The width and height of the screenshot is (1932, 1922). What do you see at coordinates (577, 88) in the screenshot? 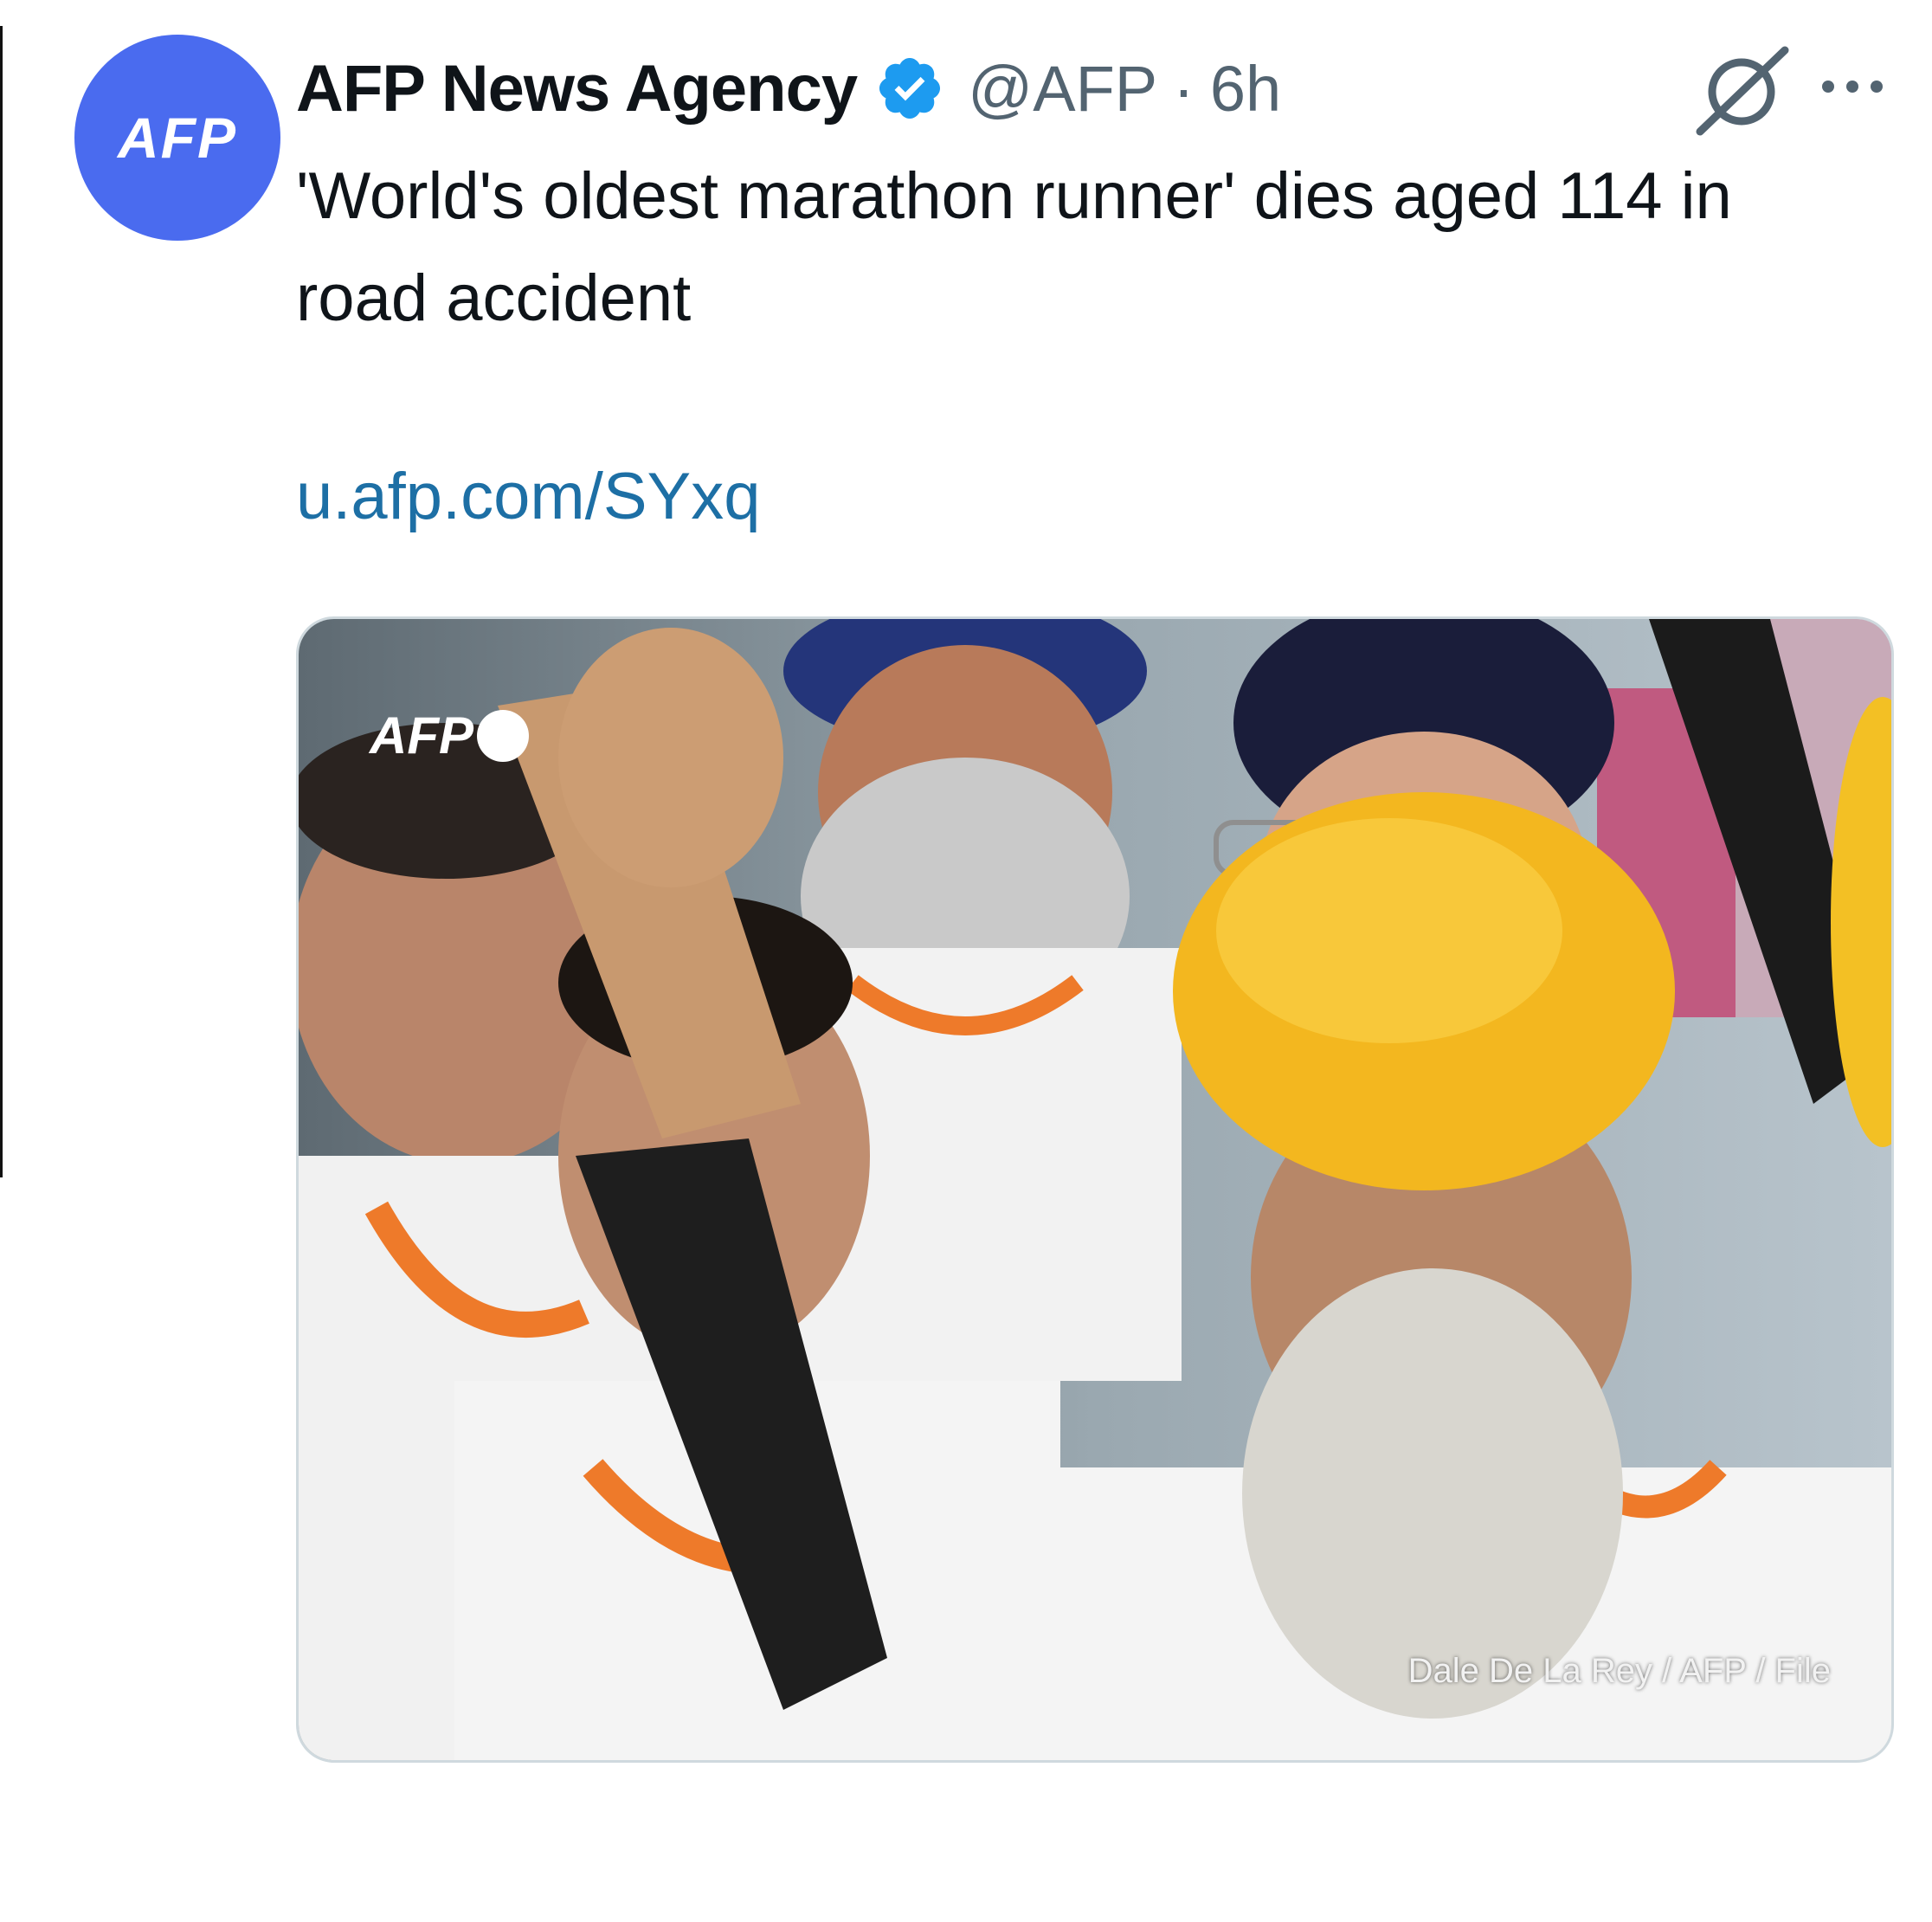
I see `display-name: AFP News Agency` at bounding box center [577, 88].